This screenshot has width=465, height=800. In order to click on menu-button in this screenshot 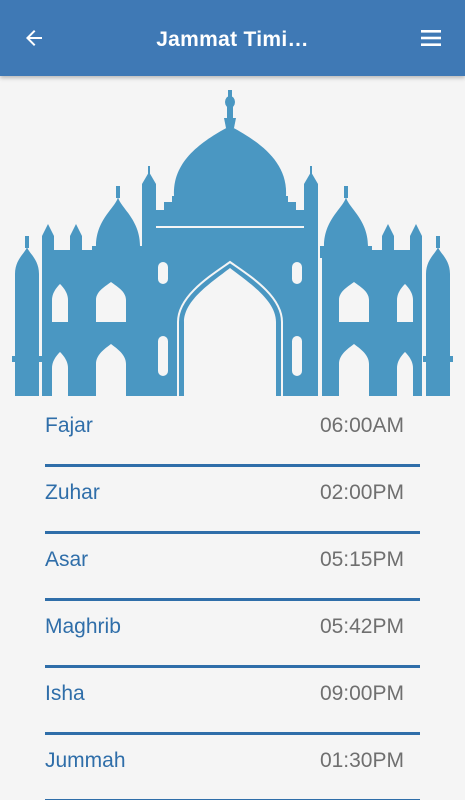, I will do `click(431, 38)`.